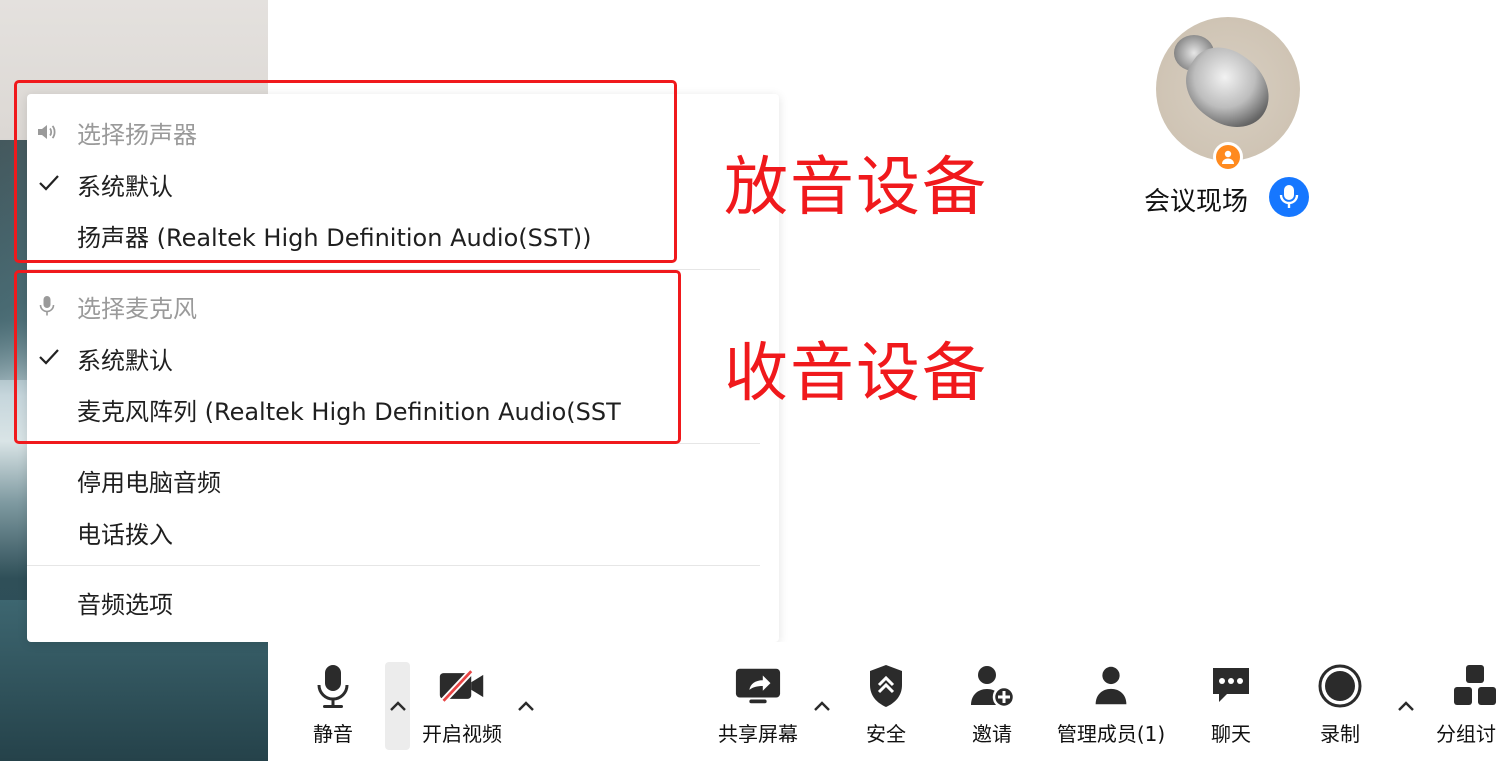 Image resolution: width=1500 pixels, height=761 pixels. I want to click on start-video-button: 开启视频, so click(462, 704).